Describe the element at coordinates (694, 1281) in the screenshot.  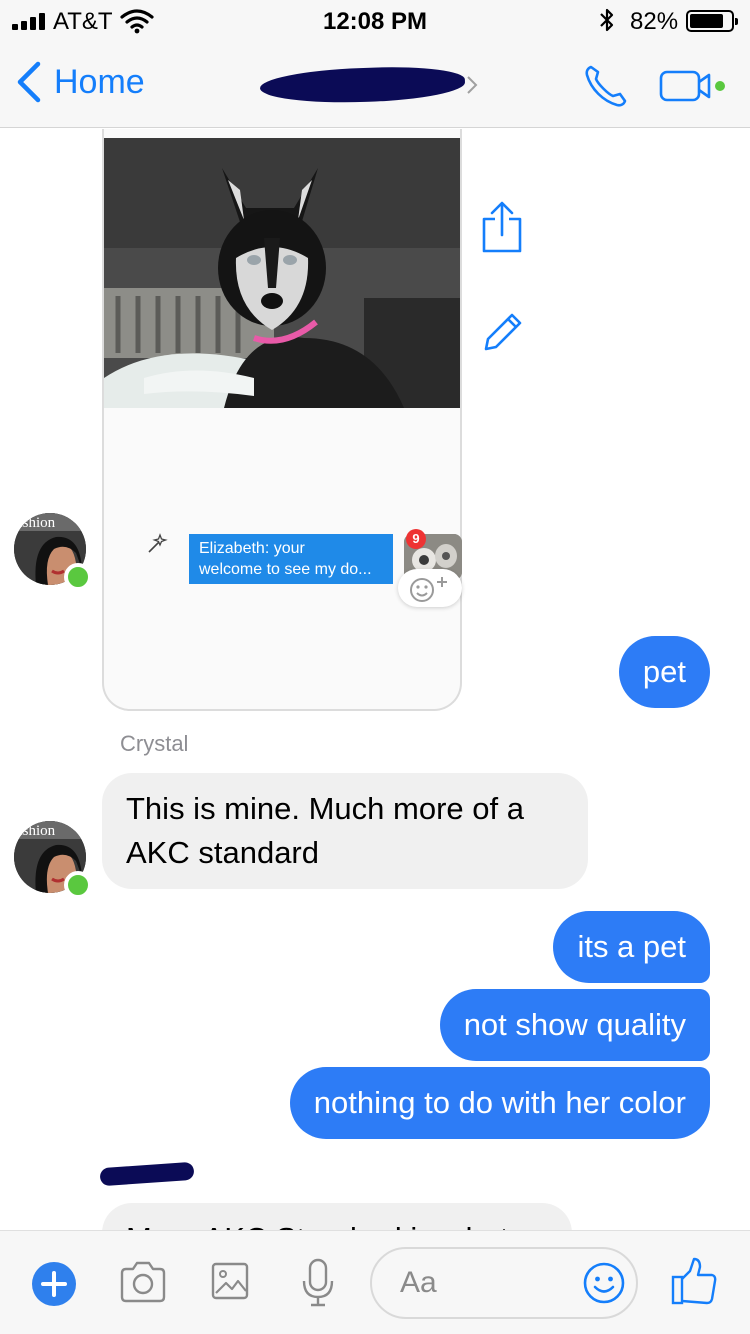
I see `thumbs-up-icon` at that location.